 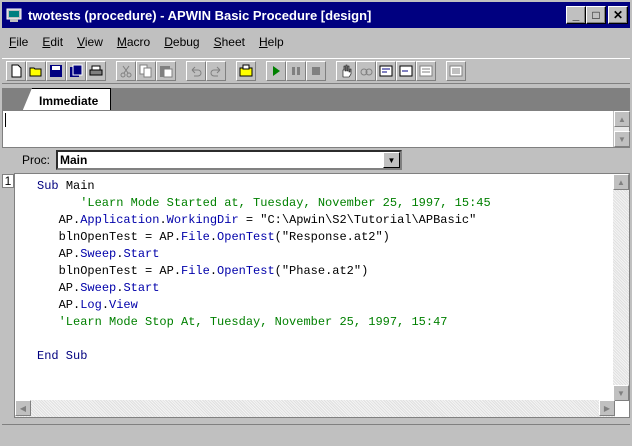 I want to click on copy-icon, so click(x=146, y=71).